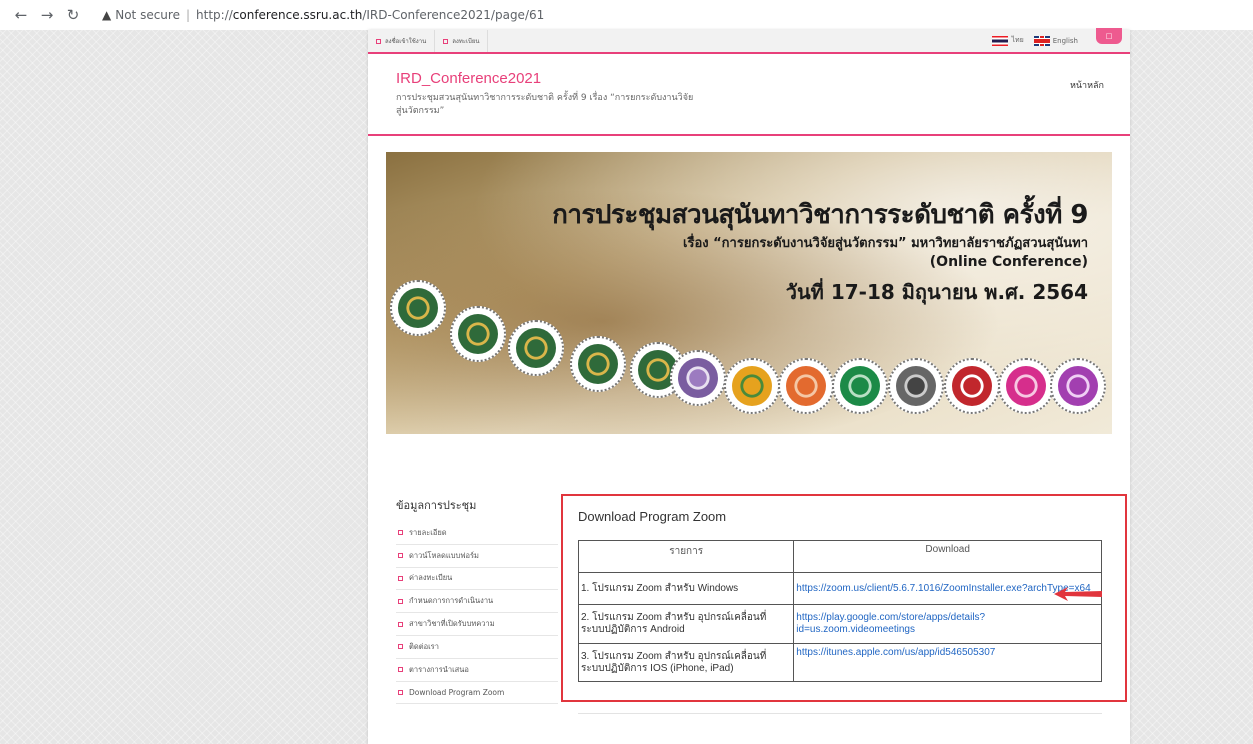  Describe the element at coordinates (1087, 85) in the screenshot. I see `home-link: หน้าหลัก` at that location.